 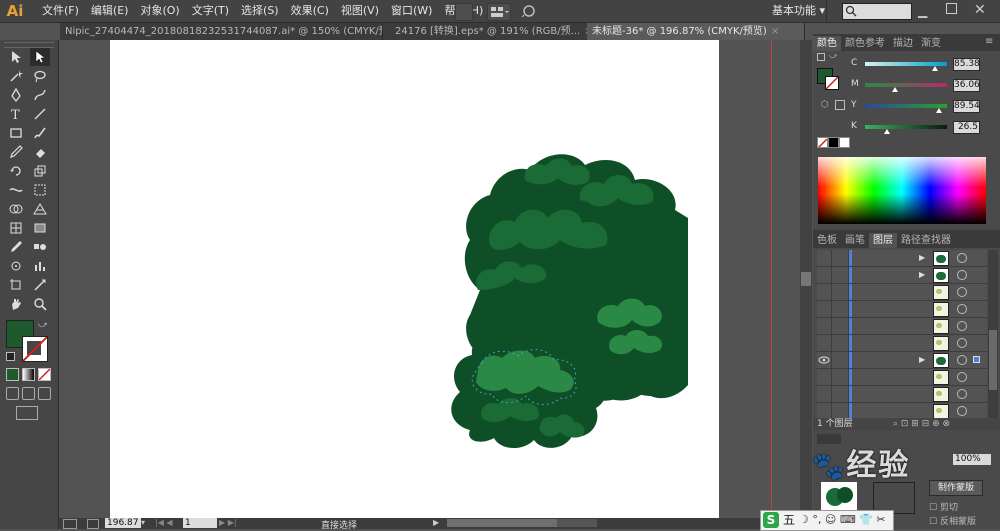 I want to click on help-search-input, so click(x=877, y=11).